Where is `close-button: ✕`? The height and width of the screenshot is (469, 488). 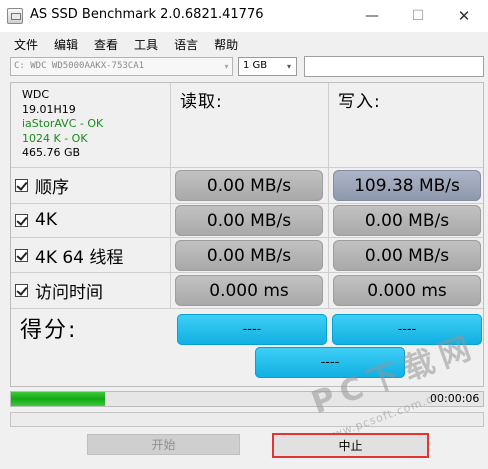 close-button: ✕ is located at coordinates (464, 16).